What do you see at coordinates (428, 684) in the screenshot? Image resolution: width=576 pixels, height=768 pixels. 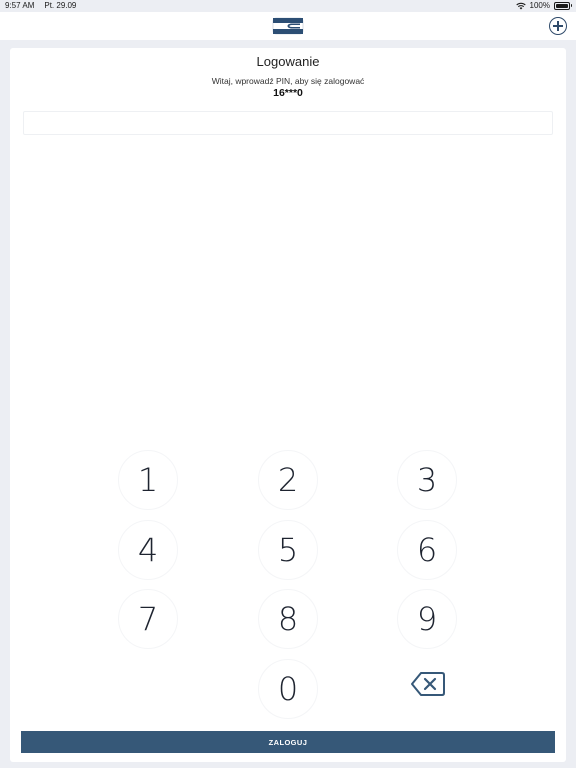 I see `backspace-icon` at bounding box center [428, 684].